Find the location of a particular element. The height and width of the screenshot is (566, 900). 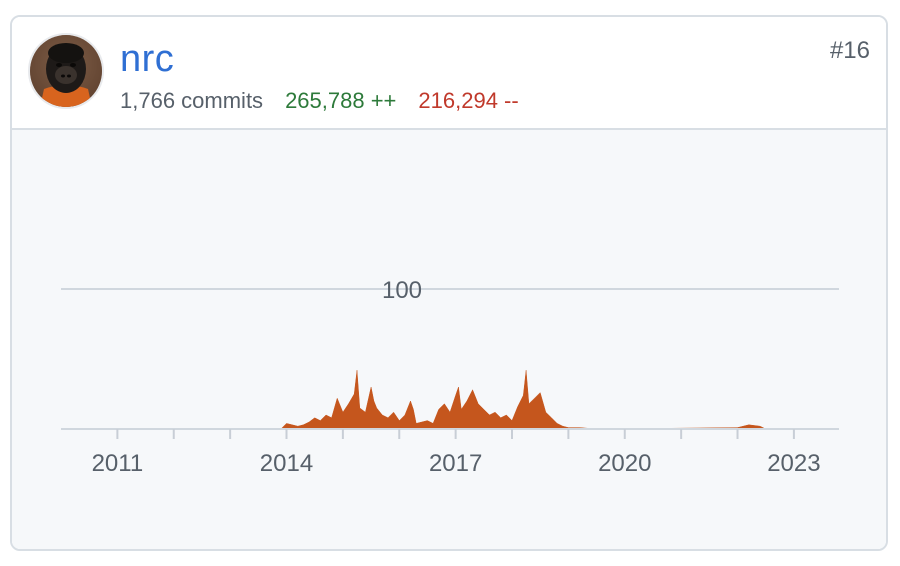

x-axis-ticks is located at coordinates (455, 434).